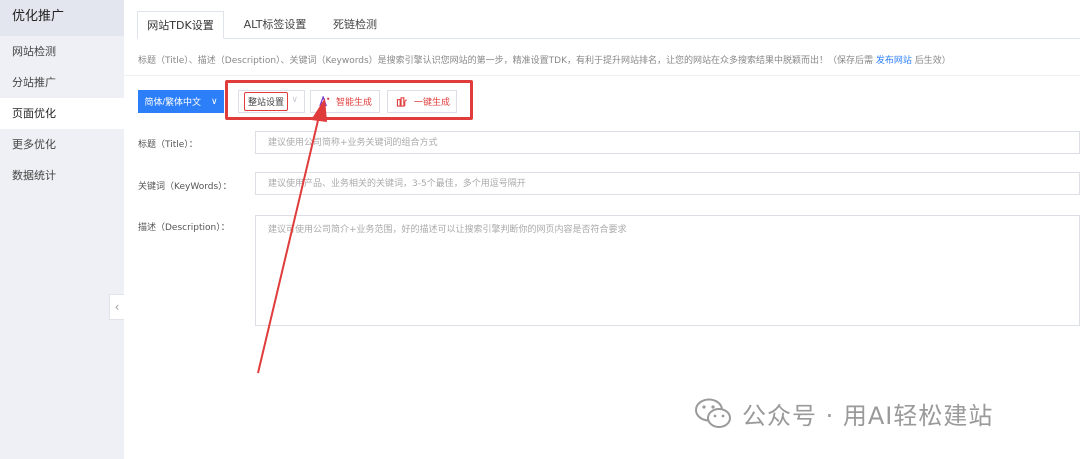 This screenshot has height=459, width=1080. I want to click on ai-text-icon, so click(324, 101).